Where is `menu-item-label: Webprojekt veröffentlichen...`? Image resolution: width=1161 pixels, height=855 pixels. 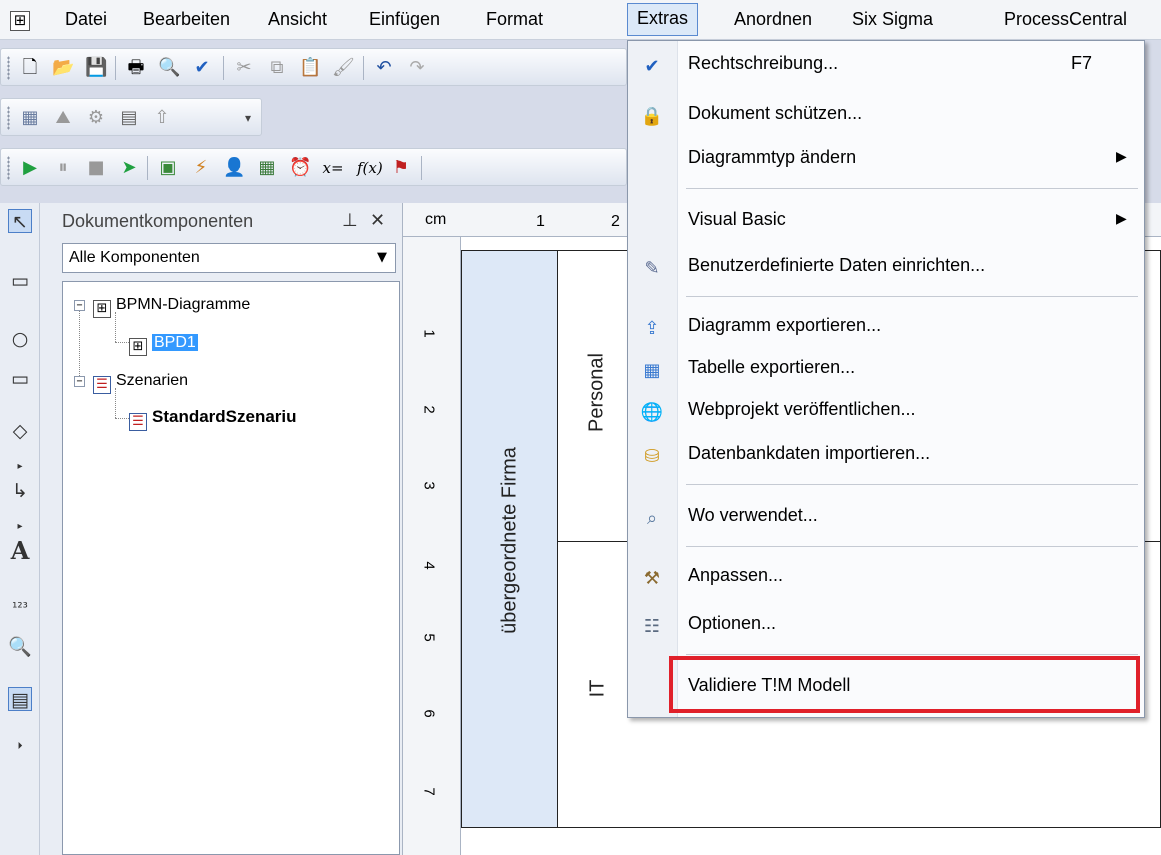
menu-item-label: Webprojekt veröffentlichen... is located at coordinates (802, 409).